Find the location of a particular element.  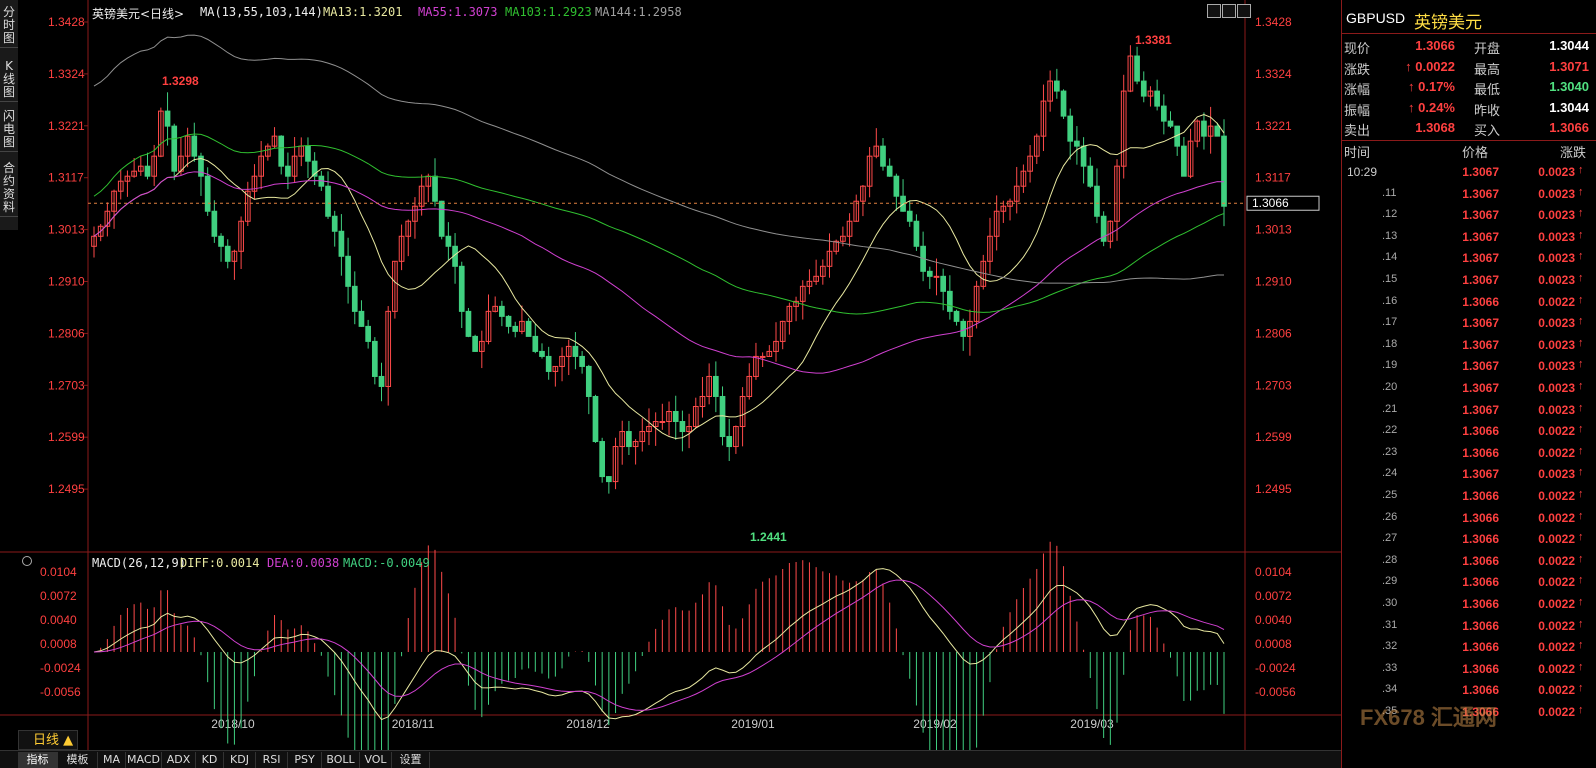

quote-value: ↑ 0.24% is located at coordinates (1431, 107).